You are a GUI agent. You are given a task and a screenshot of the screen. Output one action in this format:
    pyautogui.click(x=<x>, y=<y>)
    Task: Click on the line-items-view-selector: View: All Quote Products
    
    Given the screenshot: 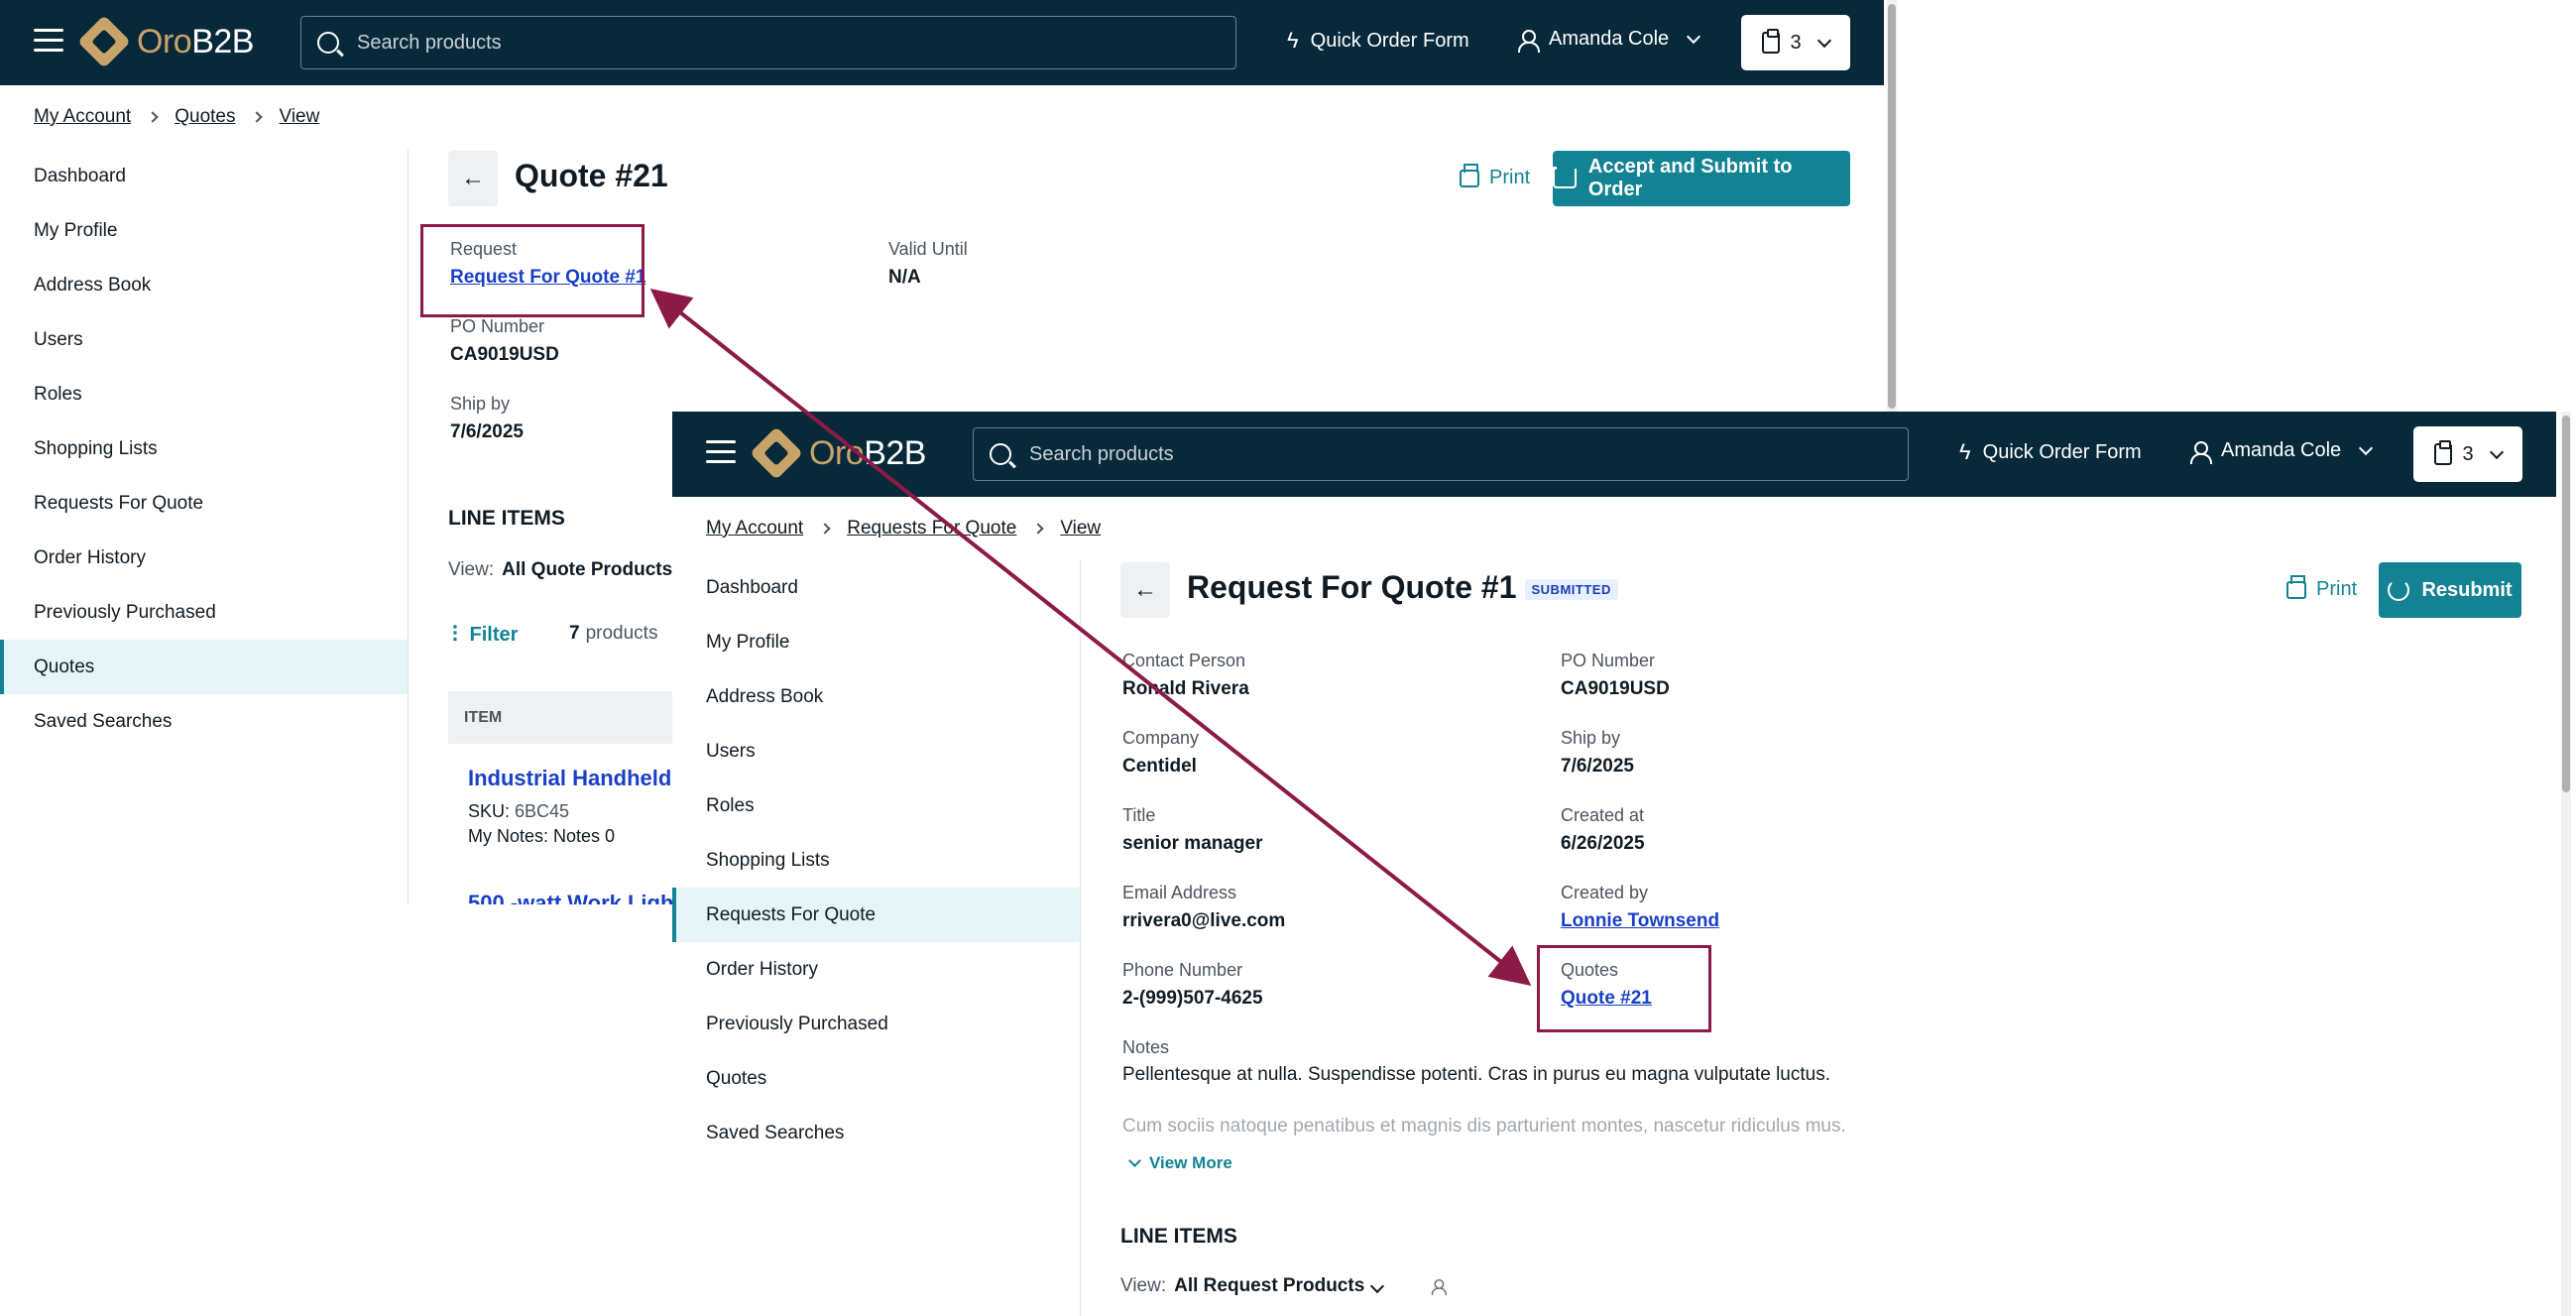 What is the action you would take?
    pyautogui.click(x=560, y=570)
    